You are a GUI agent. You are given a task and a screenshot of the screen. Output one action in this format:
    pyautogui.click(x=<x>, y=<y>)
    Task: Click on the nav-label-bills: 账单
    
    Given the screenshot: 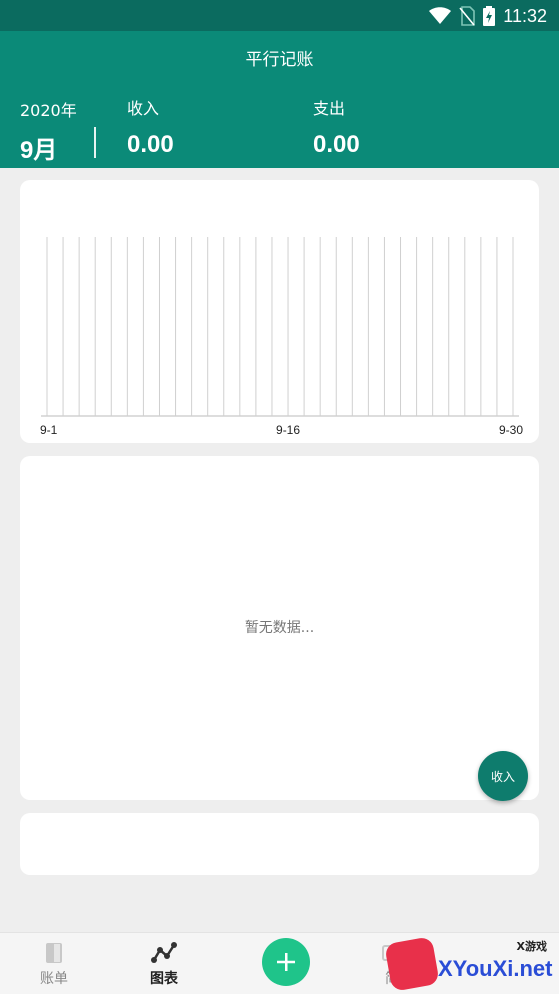 What is the action you would take?
    pyautogui.click(x=54, y=979)
    